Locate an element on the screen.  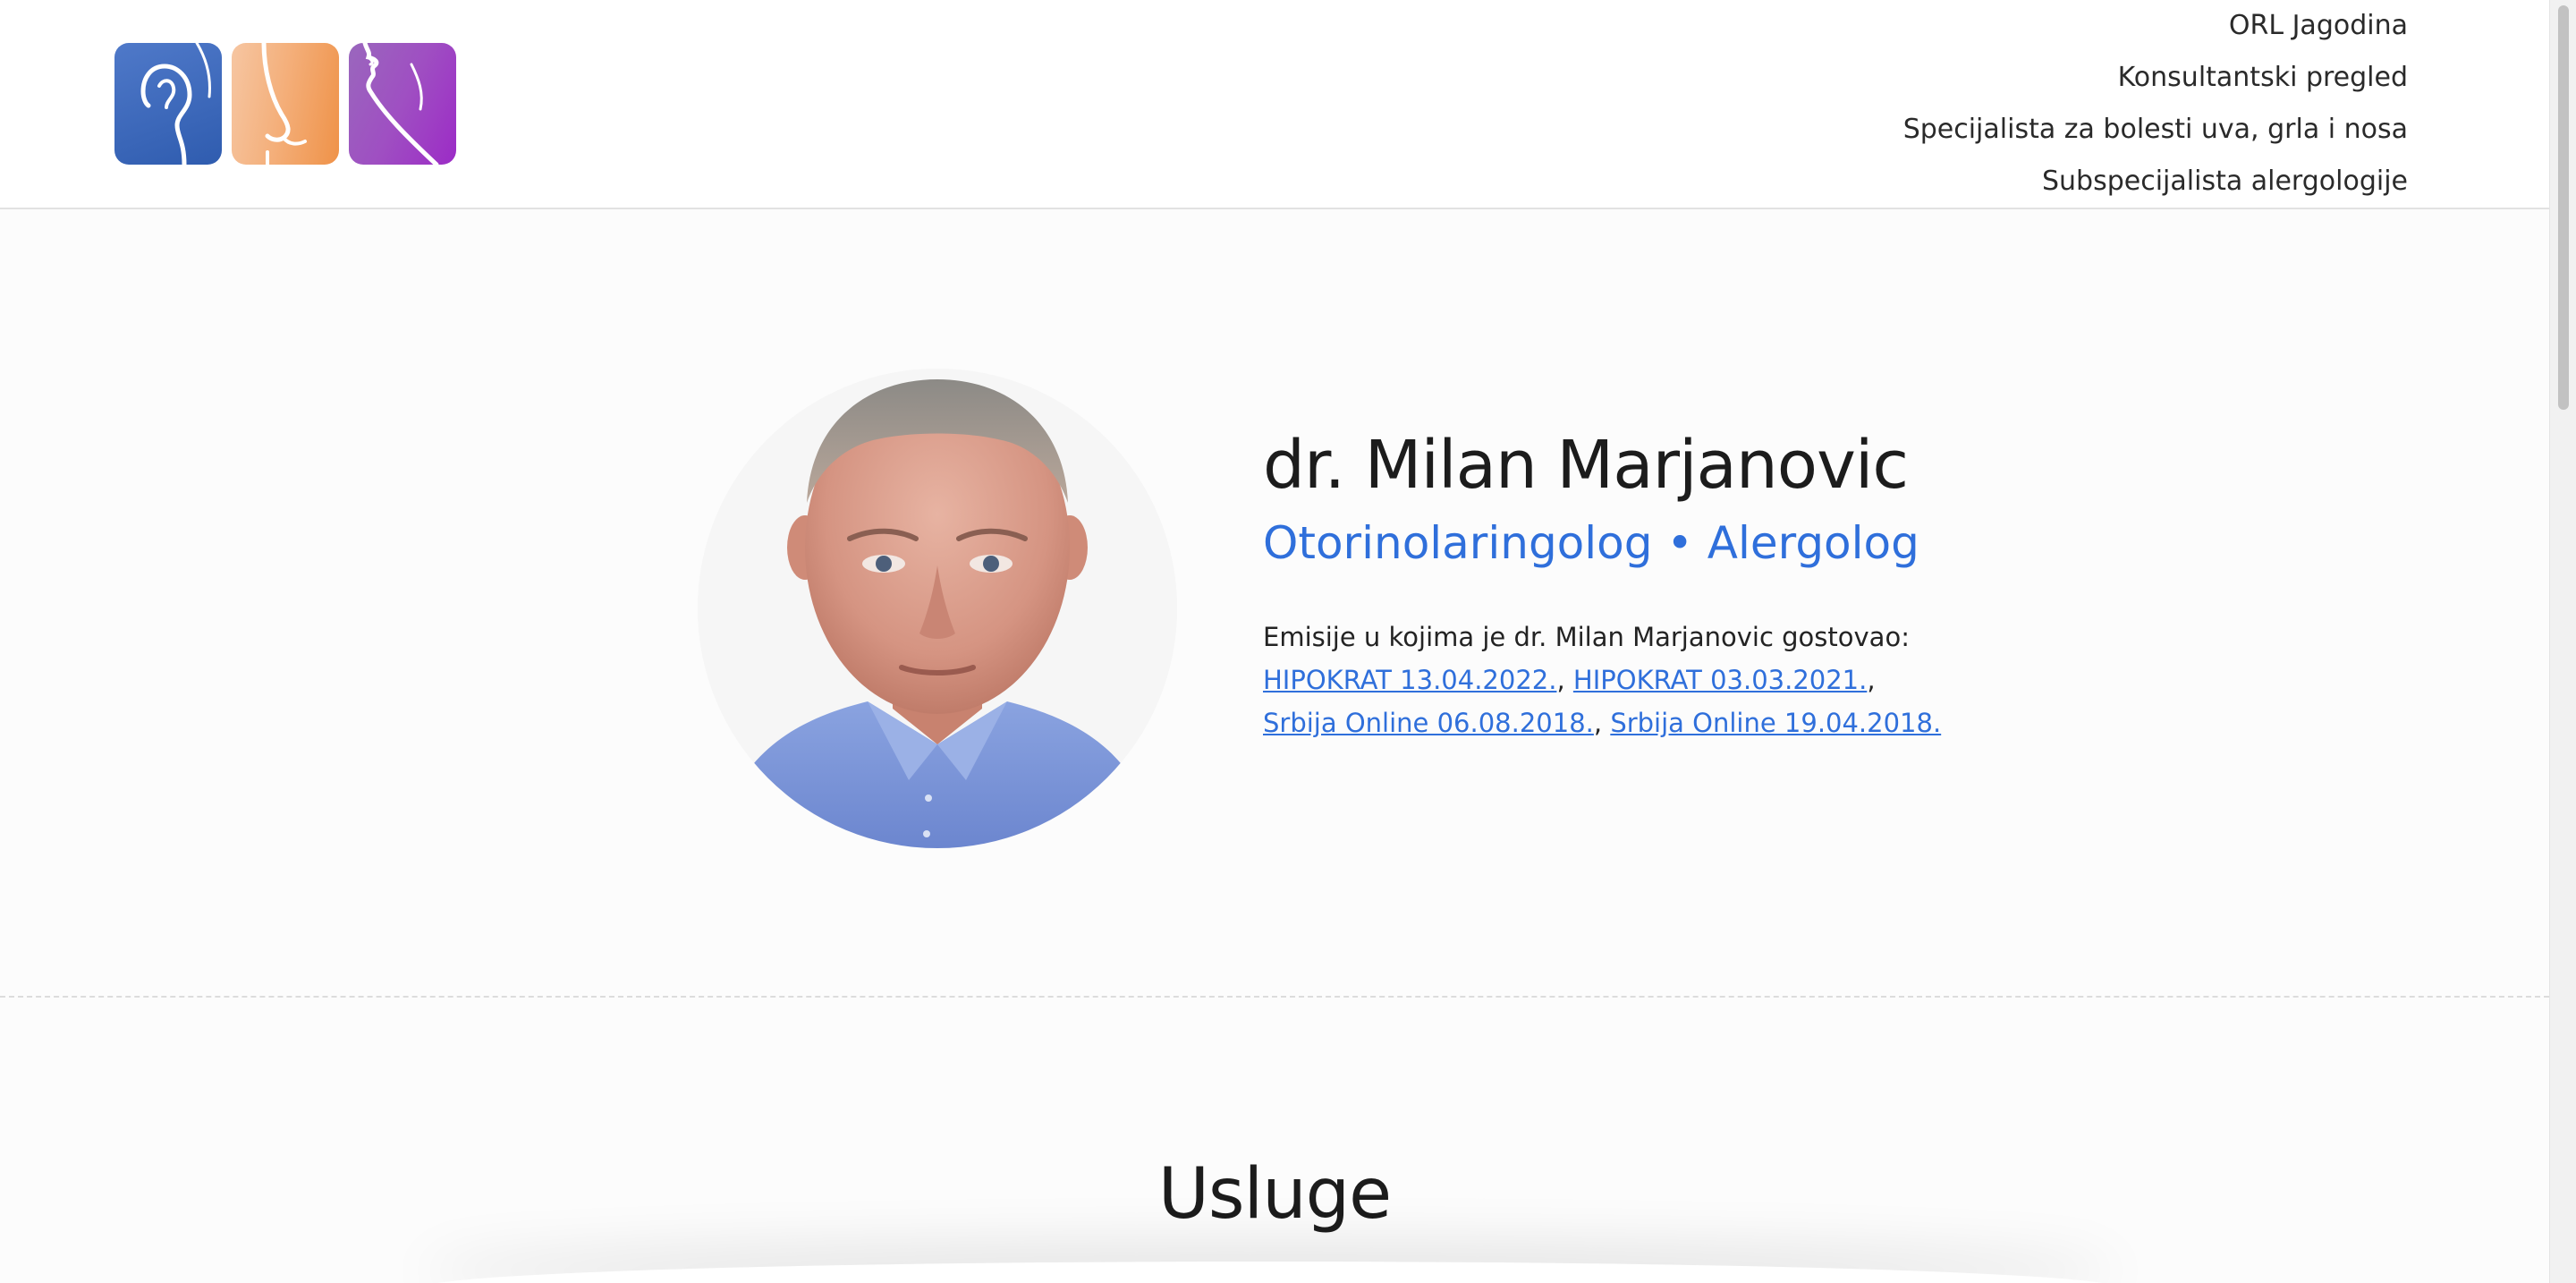
doctor-portrait is located at coordinates (937, 608).